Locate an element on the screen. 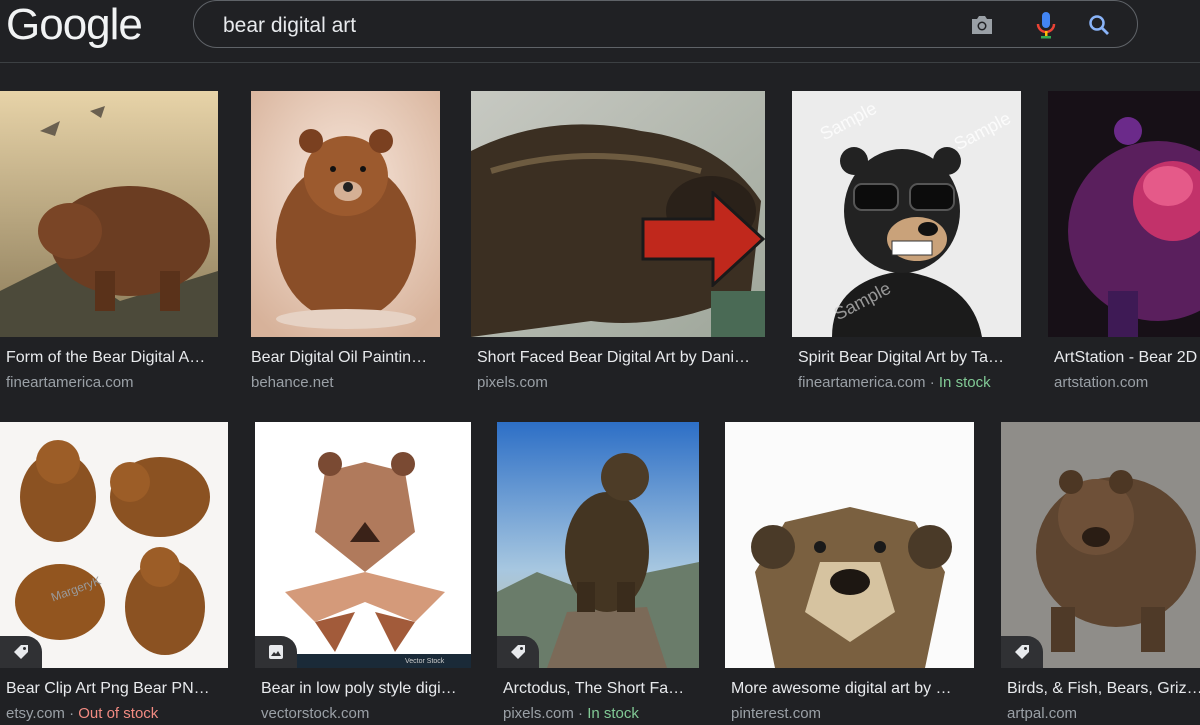 This screenshot has height=725, width=1200. result-thumbnail: Sample Sample Sample is located at coordinates (906, 214).